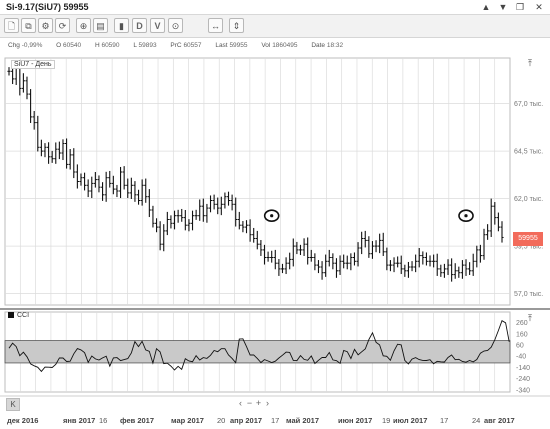 The image size is (550, 429). What do you see at coordinates (528, 294) in the screenshot?
I see `price-tick-label: 57,0 тыс.` at bounding box center [528, 294].